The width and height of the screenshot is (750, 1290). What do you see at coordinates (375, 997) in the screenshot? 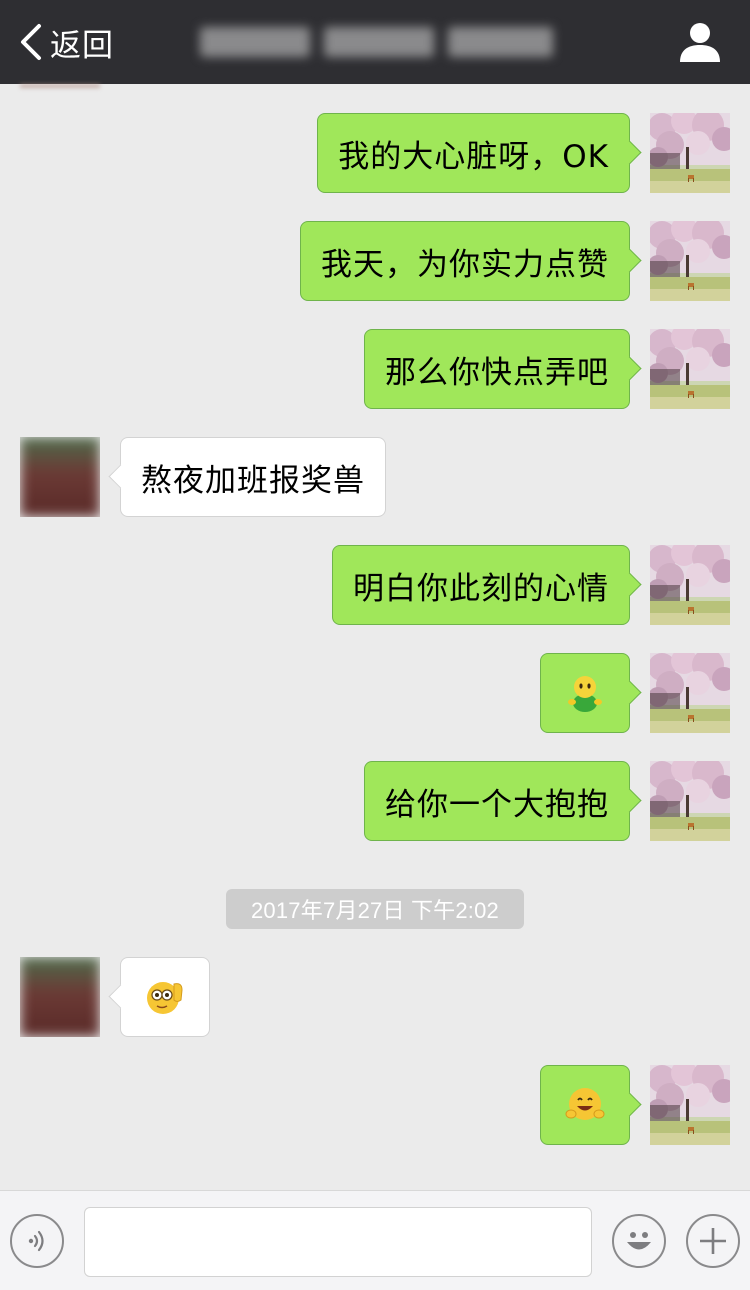
I see `message-received` at bounding box center [375, 997].